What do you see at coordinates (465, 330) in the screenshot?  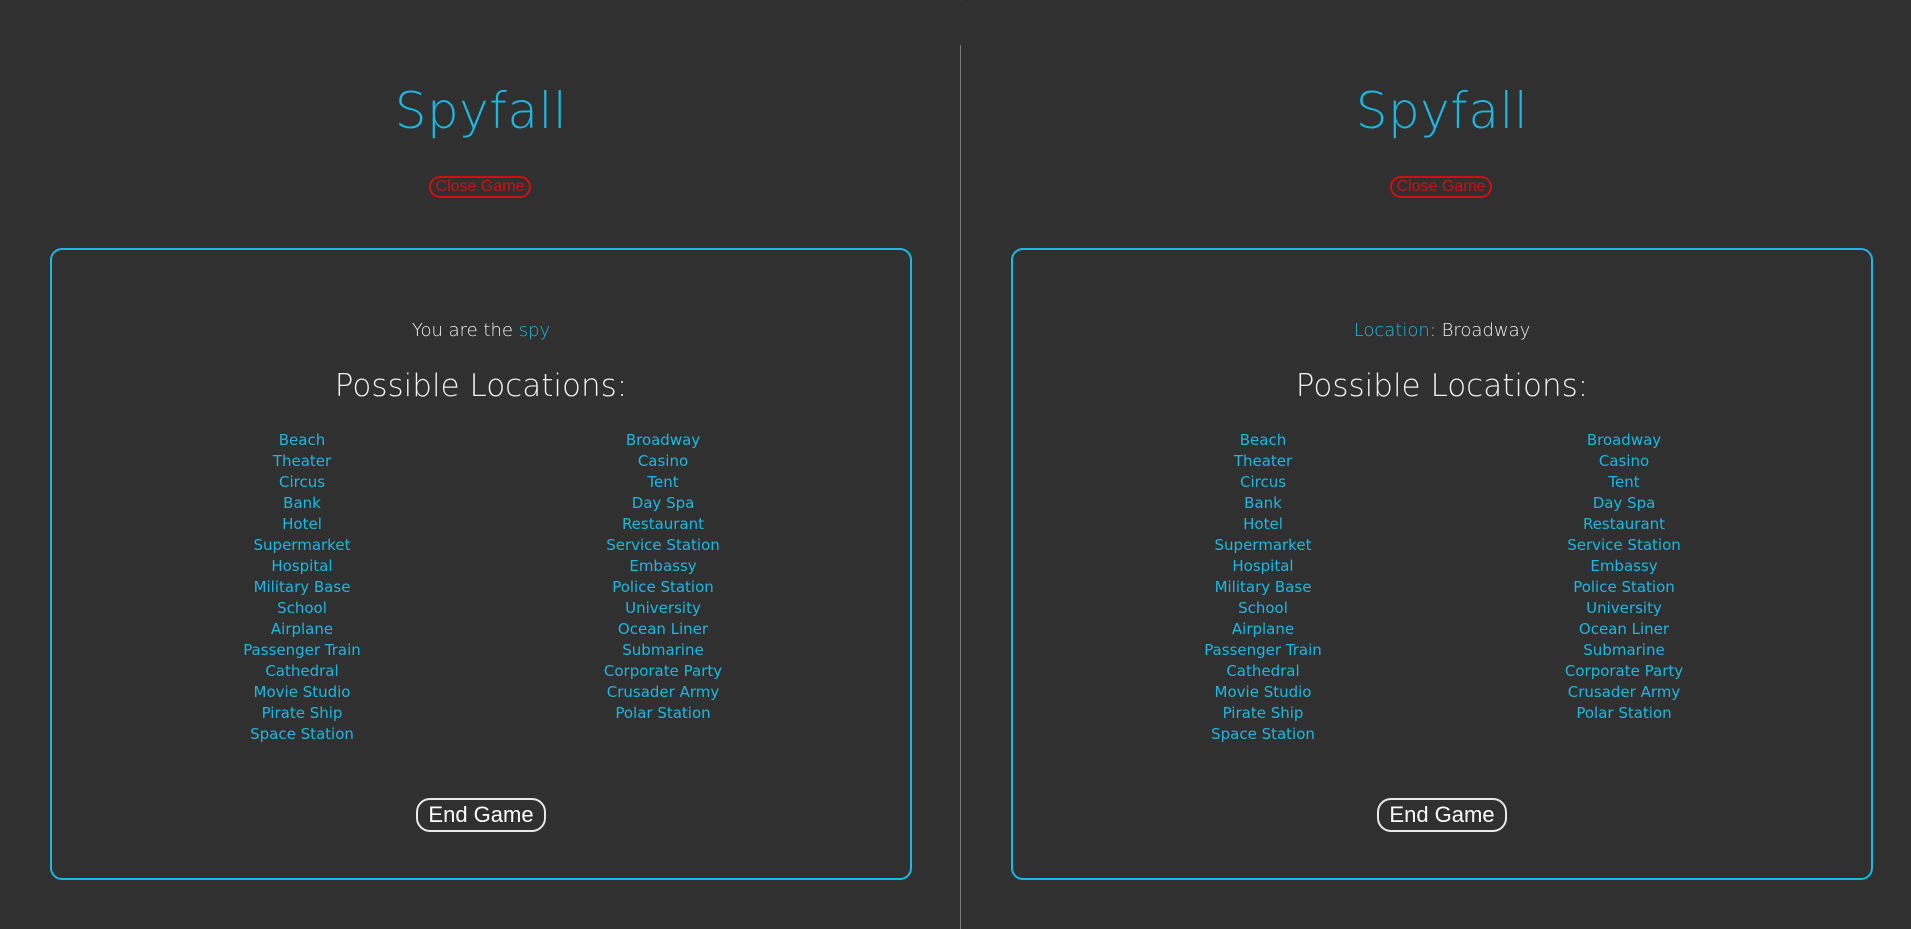 I see `role-prefix: You are the` at bounding box center [465, 330].